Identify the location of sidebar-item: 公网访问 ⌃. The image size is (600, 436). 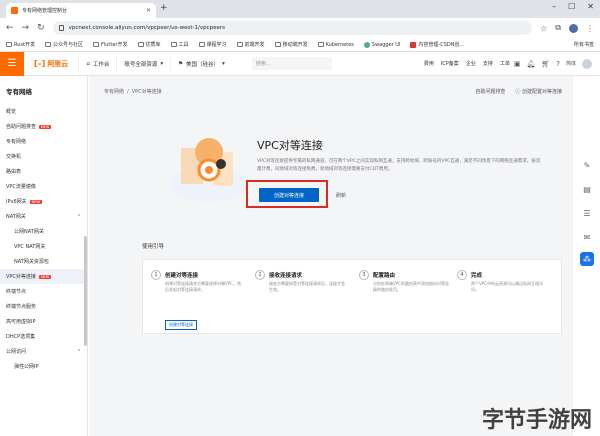
(43, 351).